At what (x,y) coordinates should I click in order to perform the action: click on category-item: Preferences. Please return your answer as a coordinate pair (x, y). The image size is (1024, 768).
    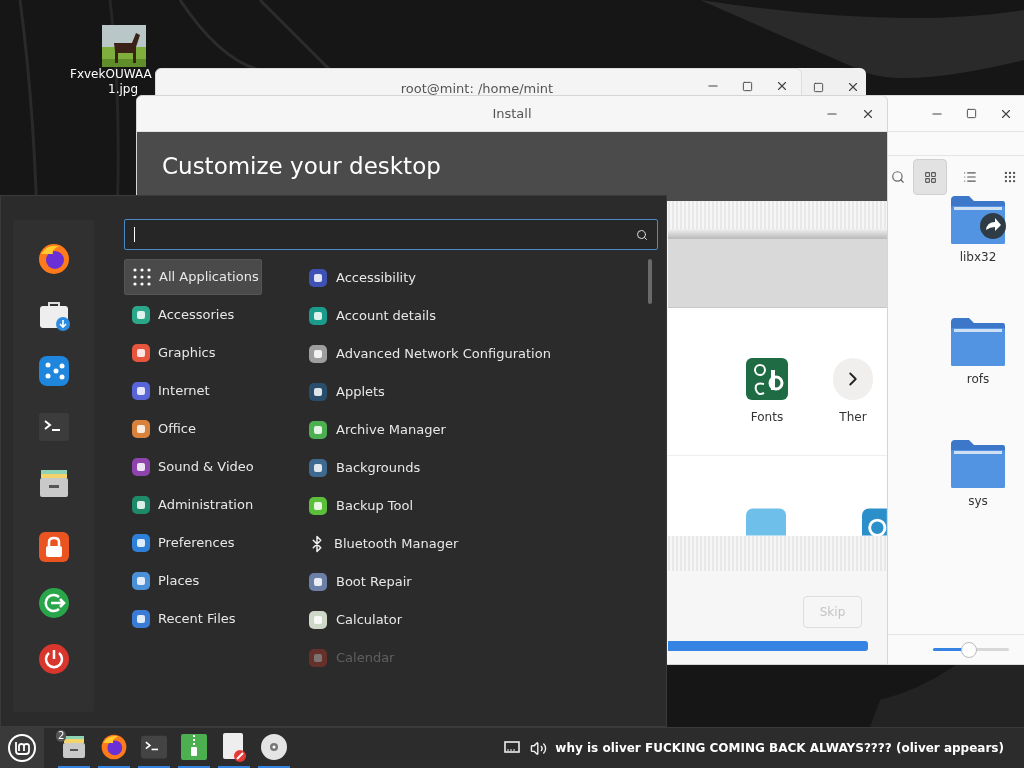
    Looking at the image, I should click on (193, 543).